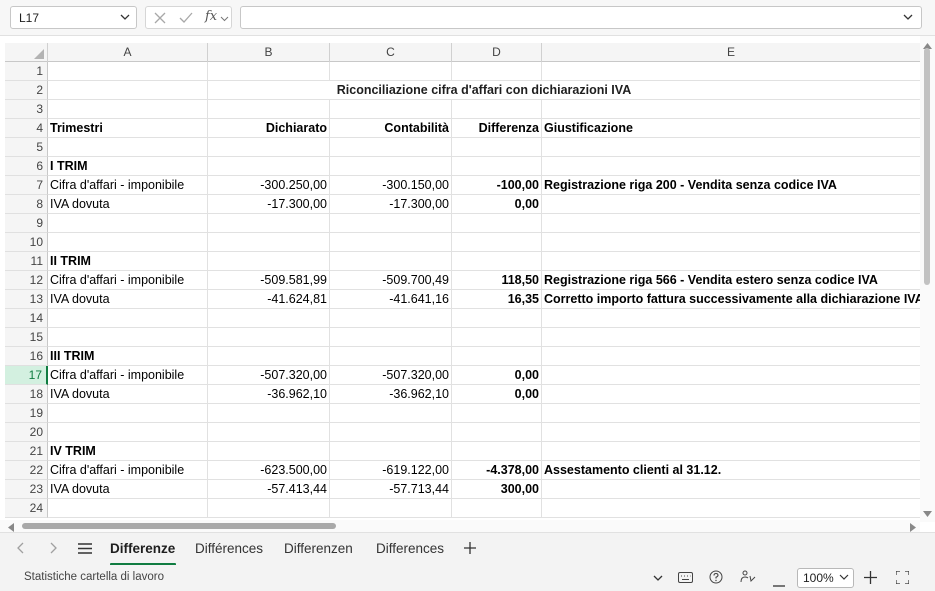 This screenshot has width=935, height=591. What do you see at coordinates (85, 550) in the screenshot?
I see `all-sheets-menu-icon` at bounding box center [85, 550].